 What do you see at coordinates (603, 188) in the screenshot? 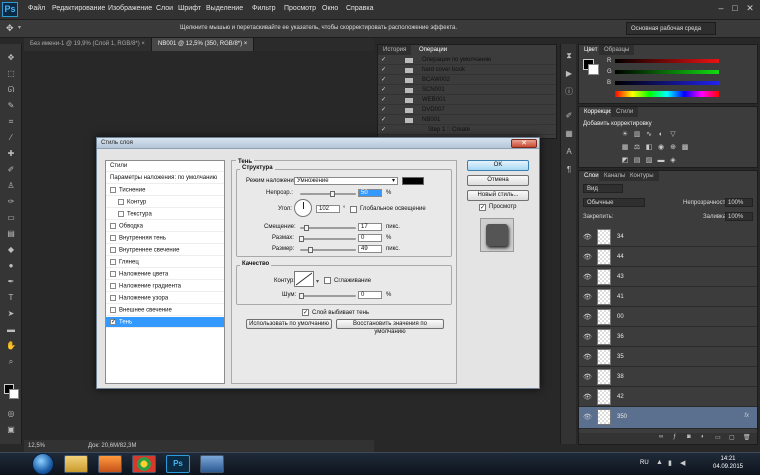
I see `layer-kind-filter: Вид` at bounding box center [603, 188].